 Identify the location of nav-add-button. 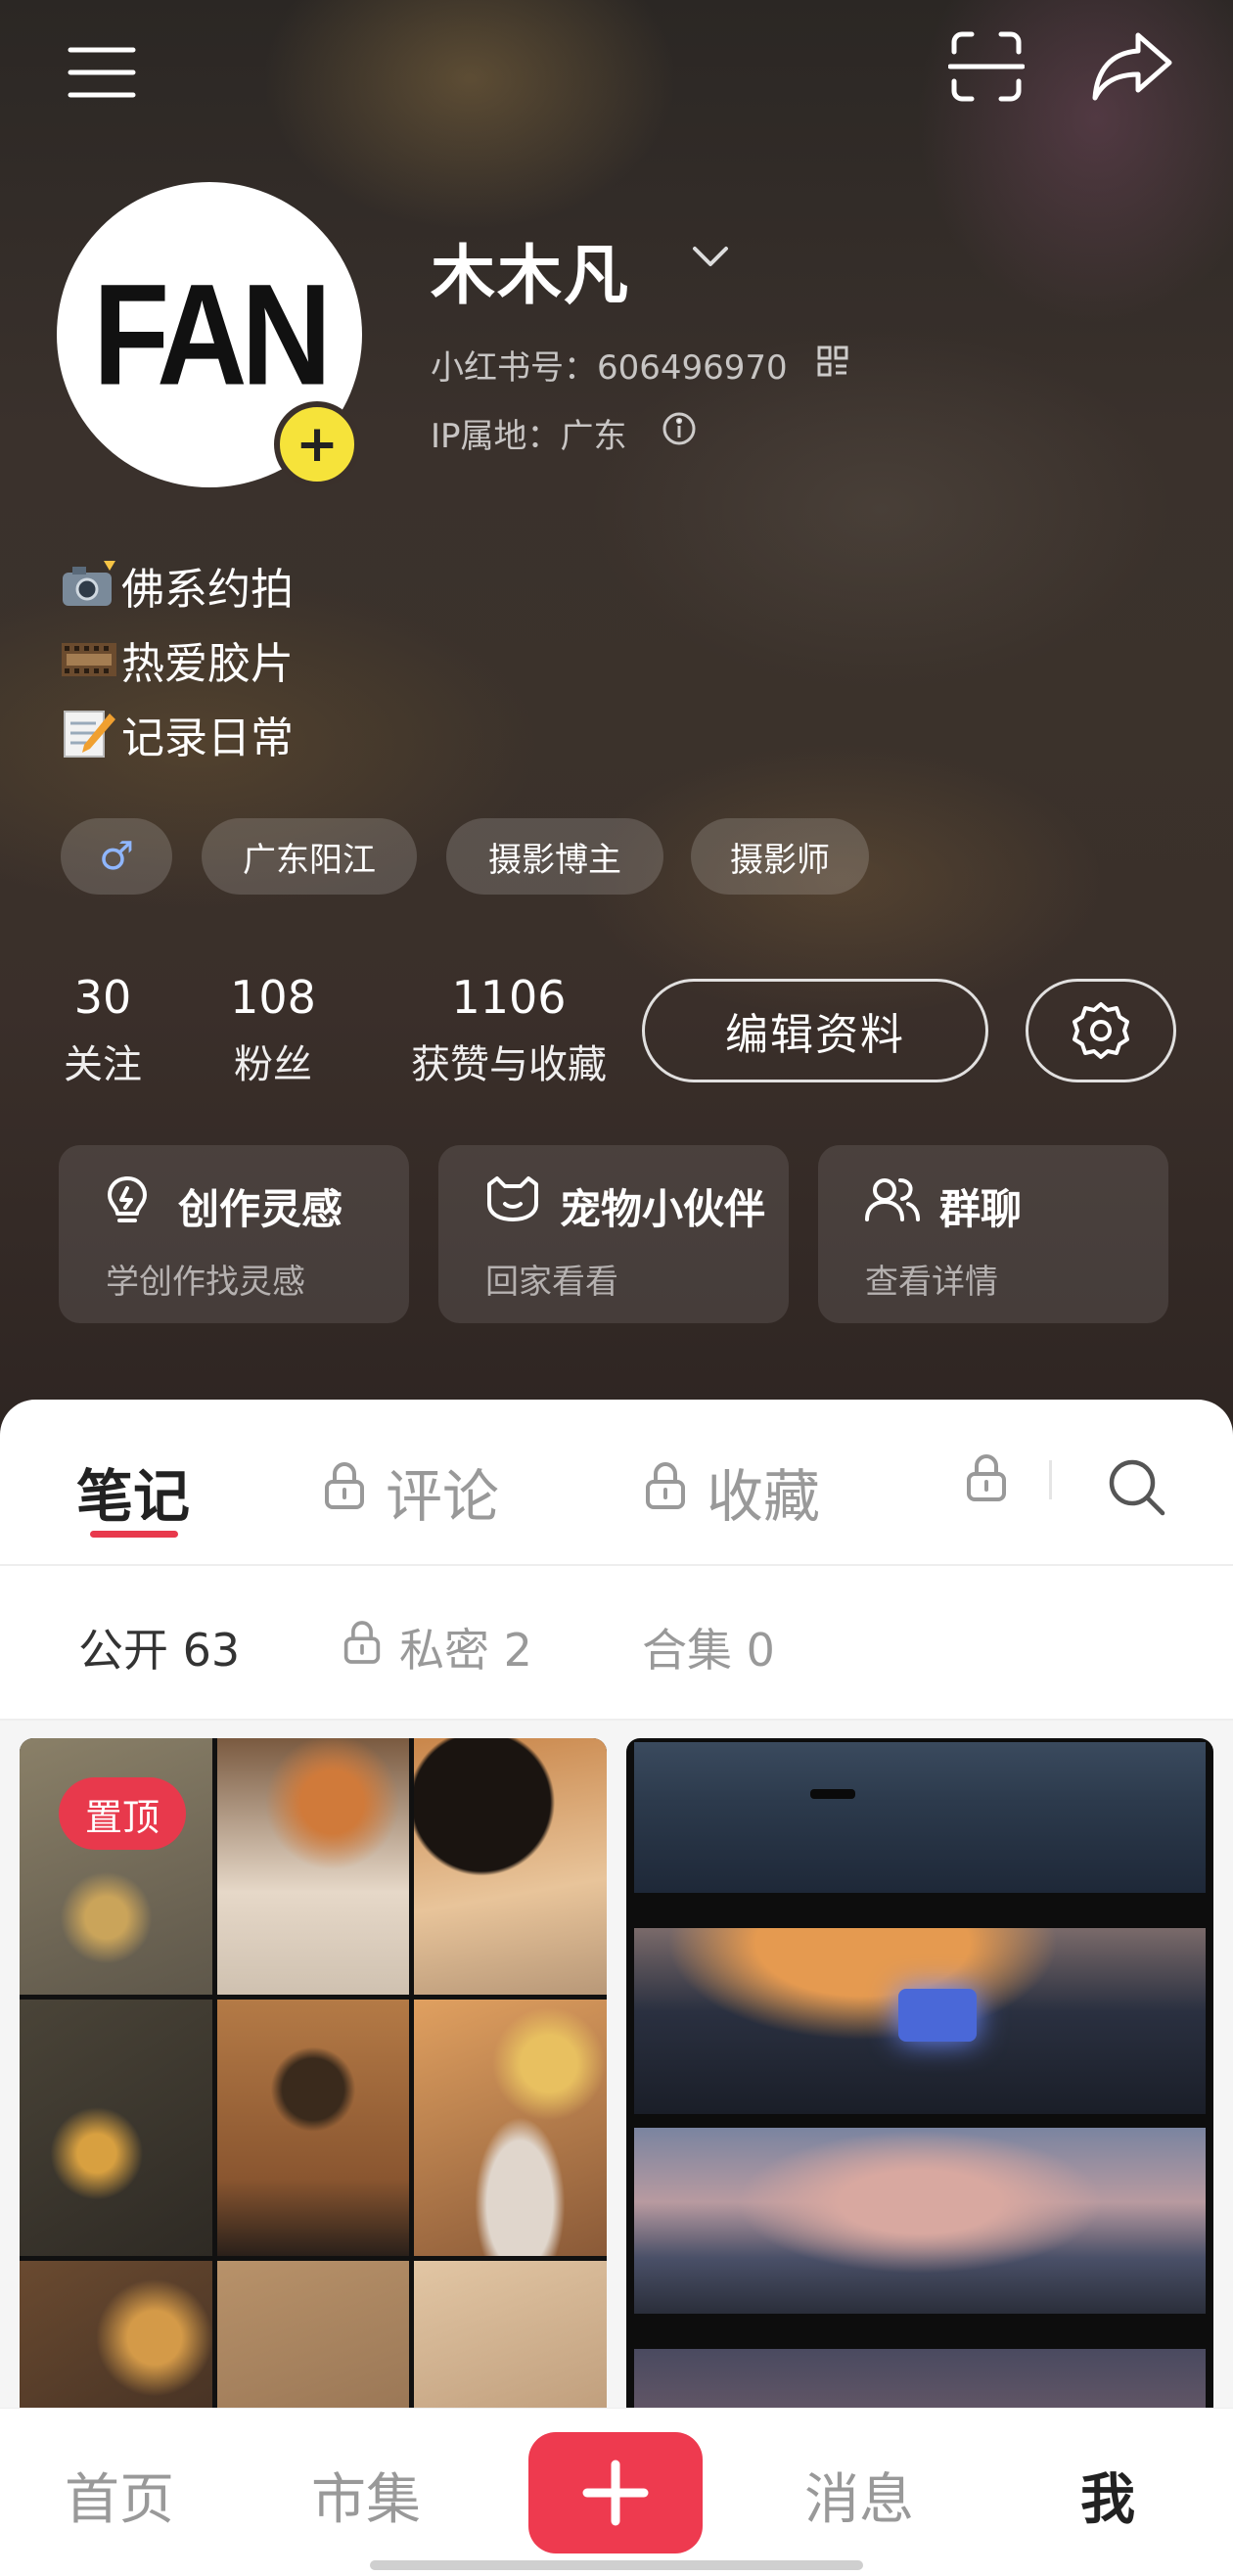
(616, 2493).